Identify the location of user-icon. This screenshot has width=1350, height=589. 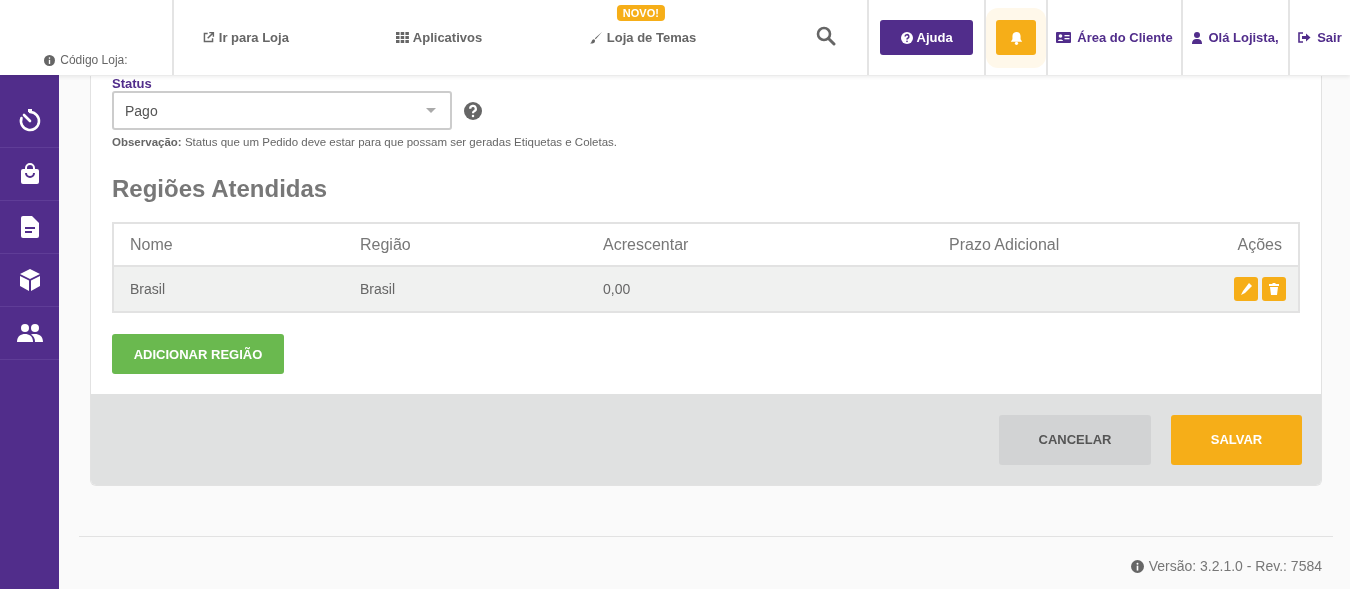
(1197, 37).